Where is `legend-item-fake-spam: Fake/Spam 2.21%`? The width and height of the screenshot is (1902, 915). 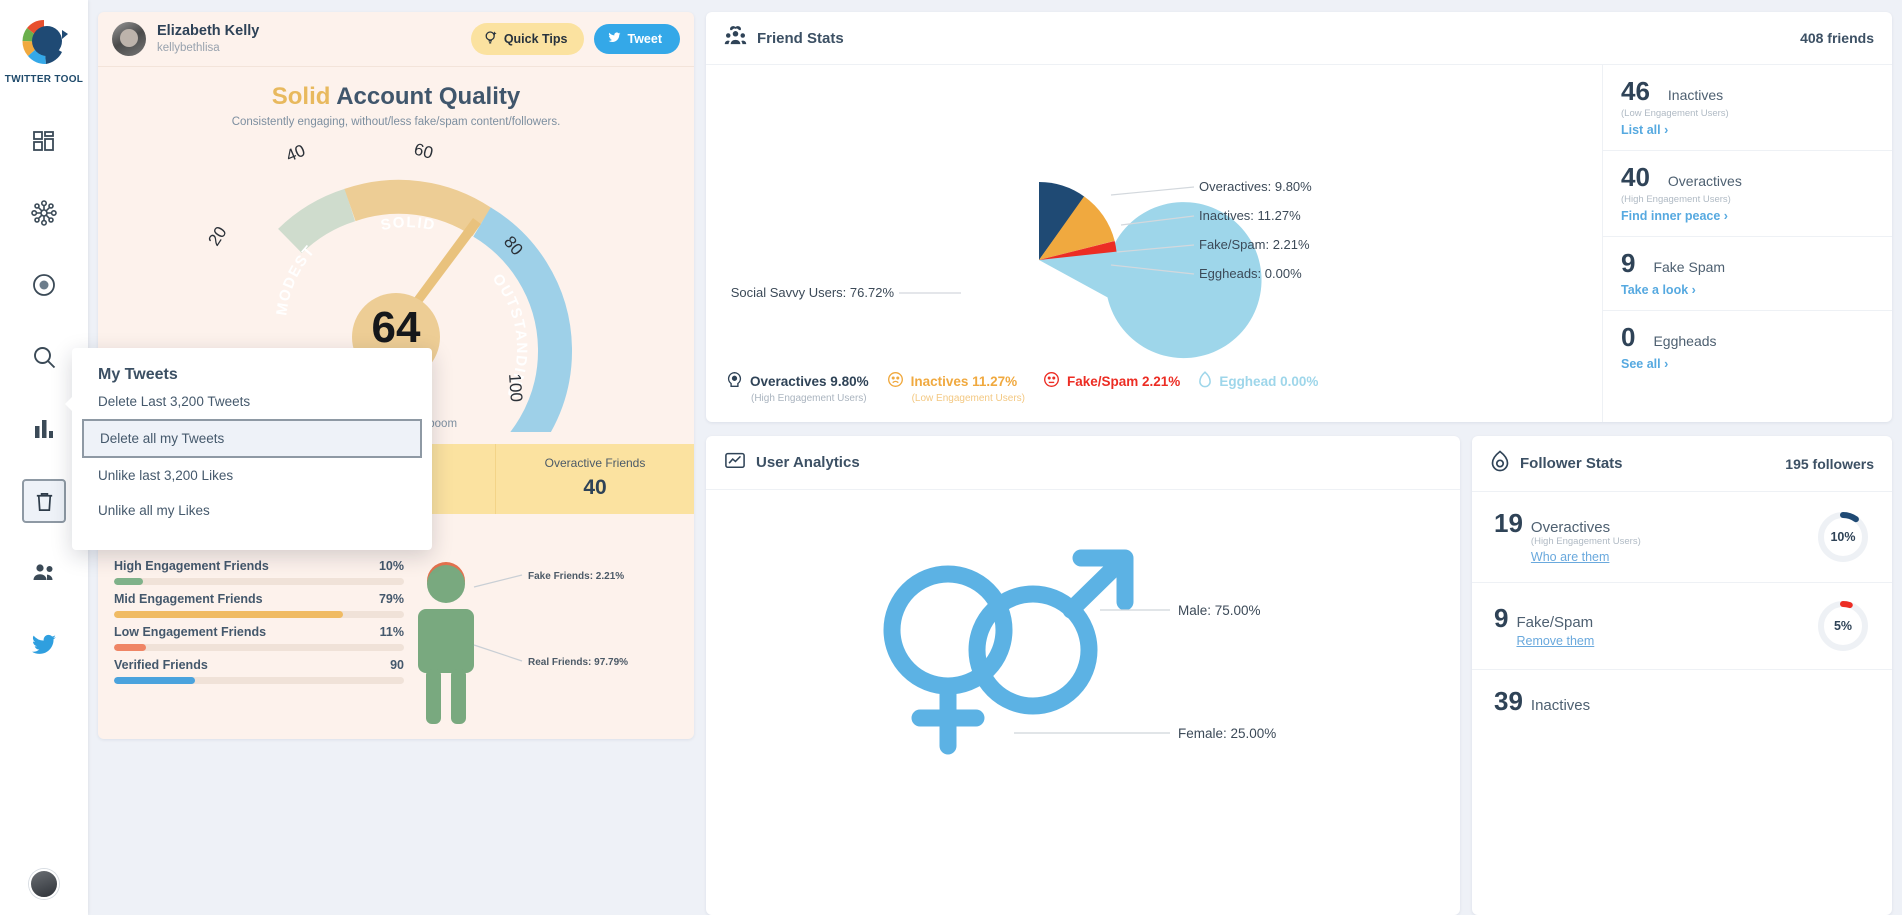 legend-item-fake-spam: Fake/Spam 2.21% is located at coordinates (1111, 387).